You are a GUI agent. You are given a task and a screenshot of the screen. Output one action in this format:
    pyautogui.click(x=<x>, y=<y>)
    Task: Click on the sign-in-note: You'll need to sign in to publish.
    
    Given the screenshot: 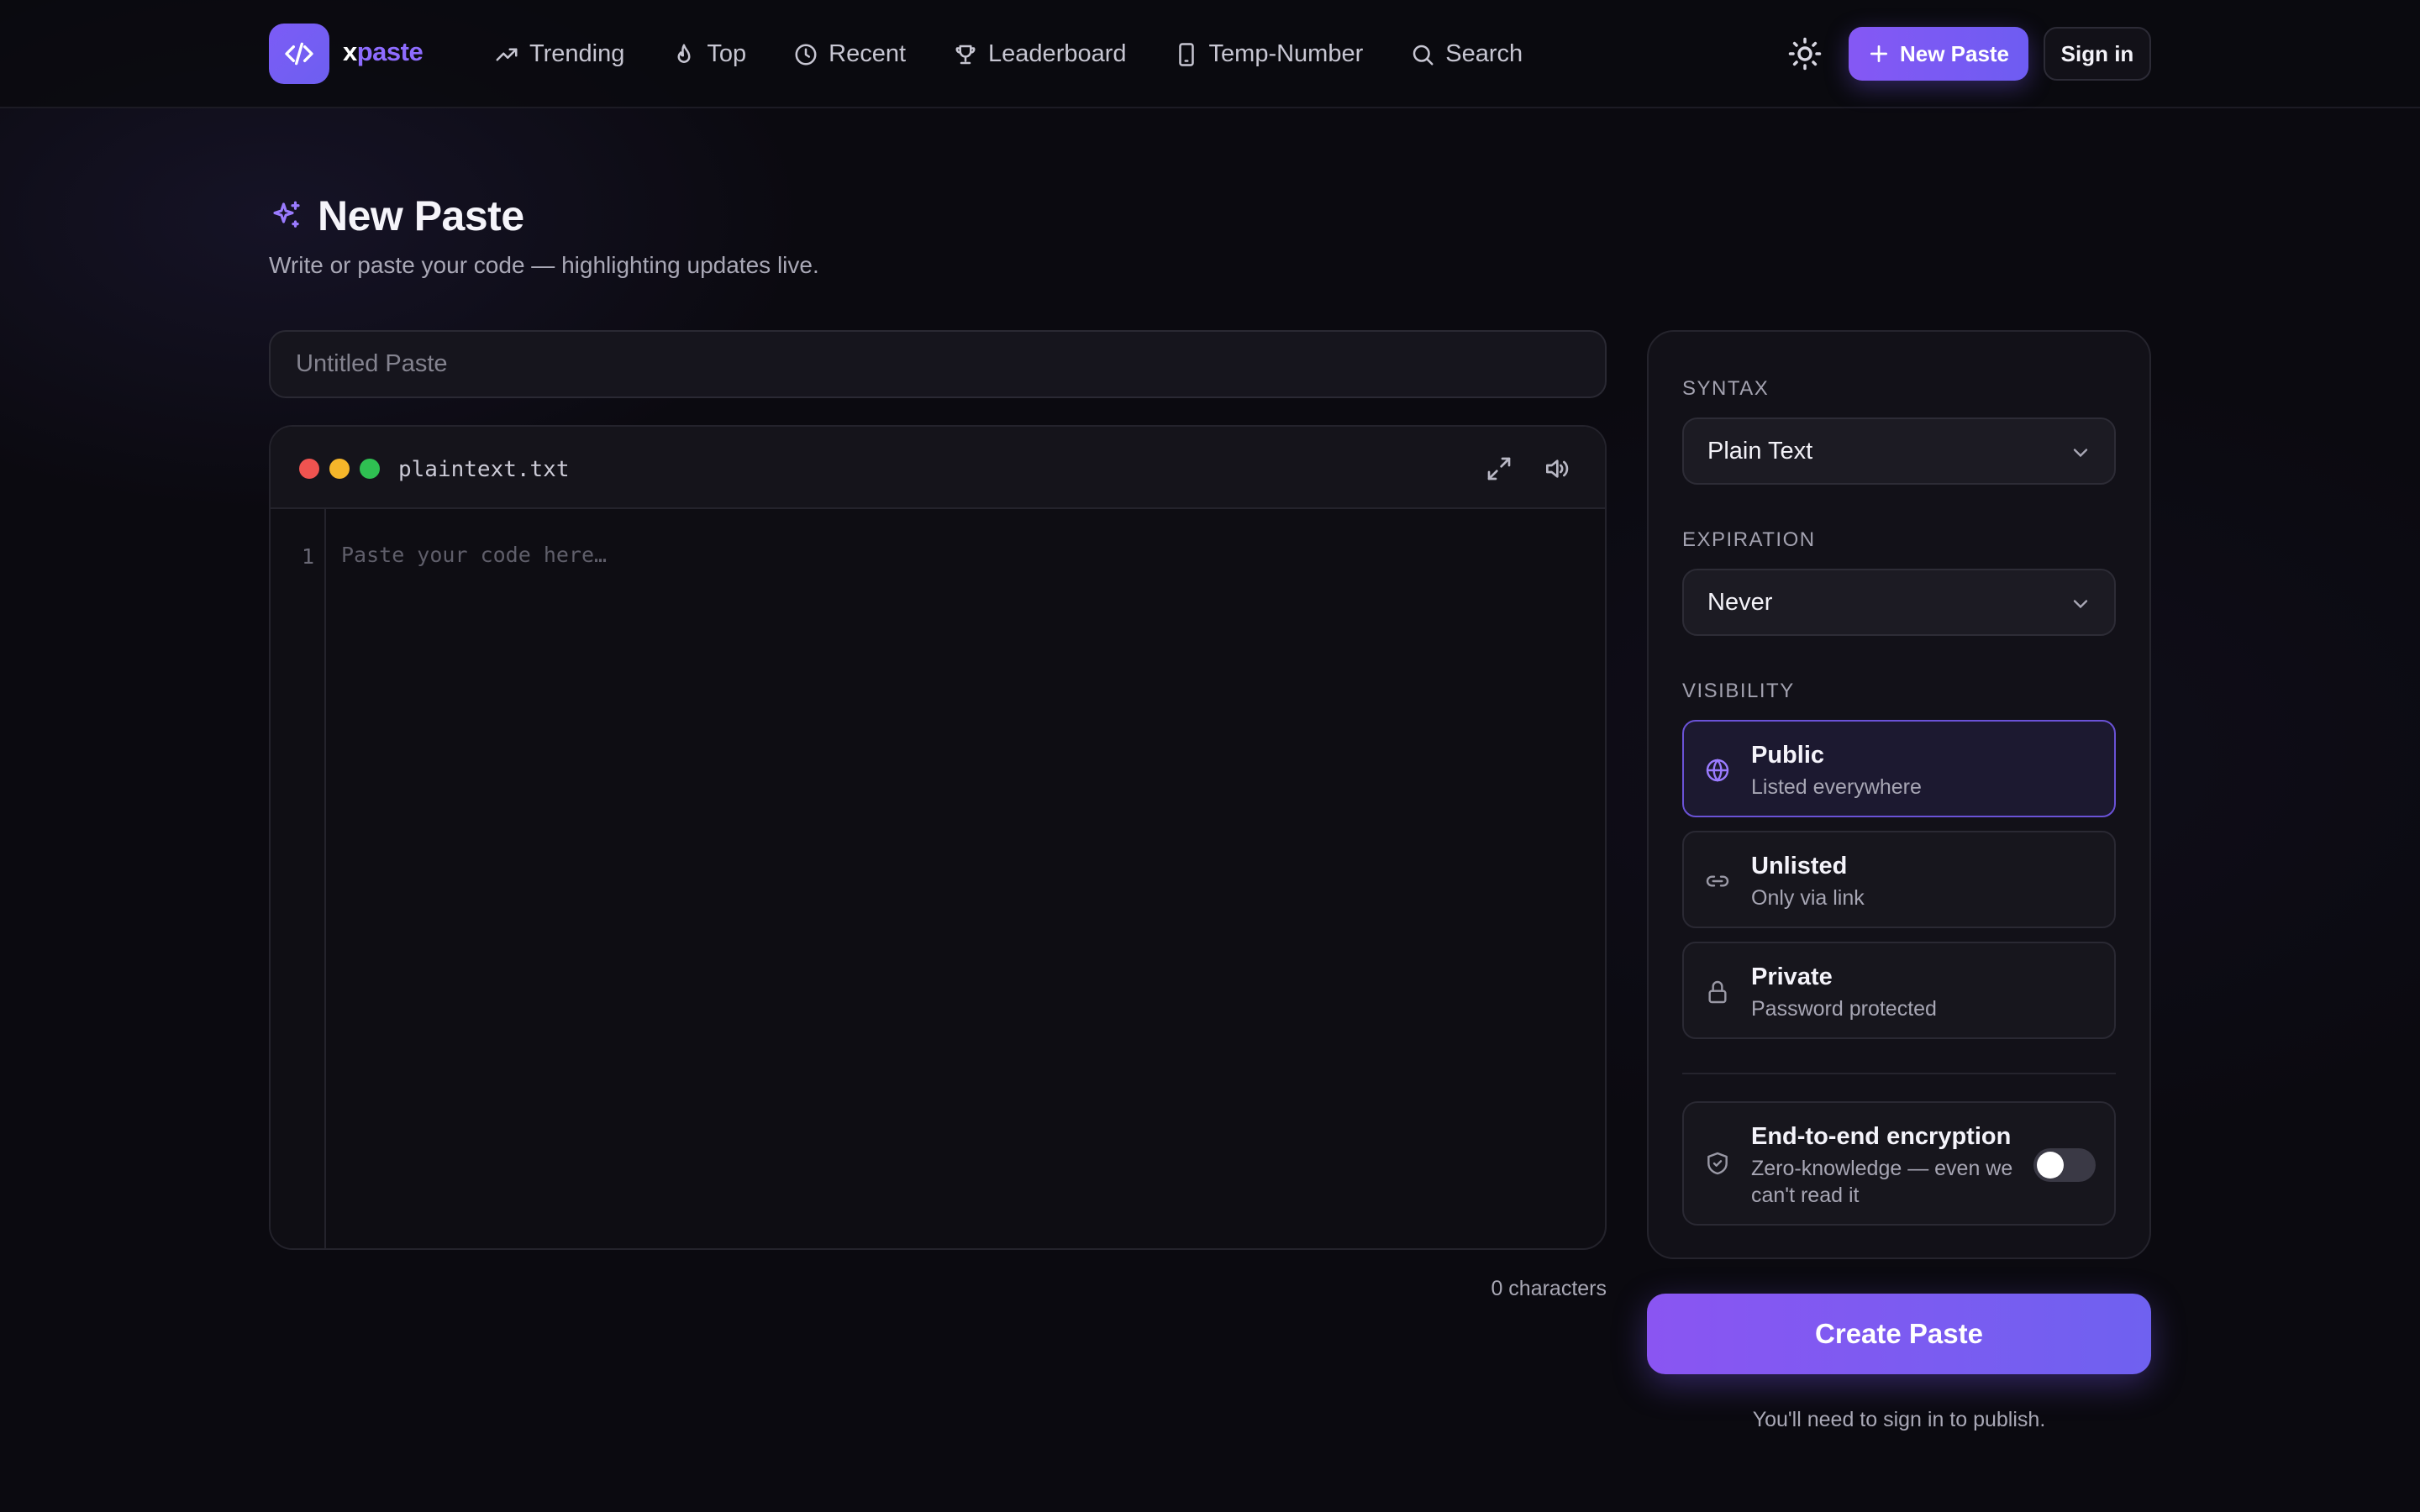 What is the action you would take?
    pyautogui.click(x=1899, y=1419)
    